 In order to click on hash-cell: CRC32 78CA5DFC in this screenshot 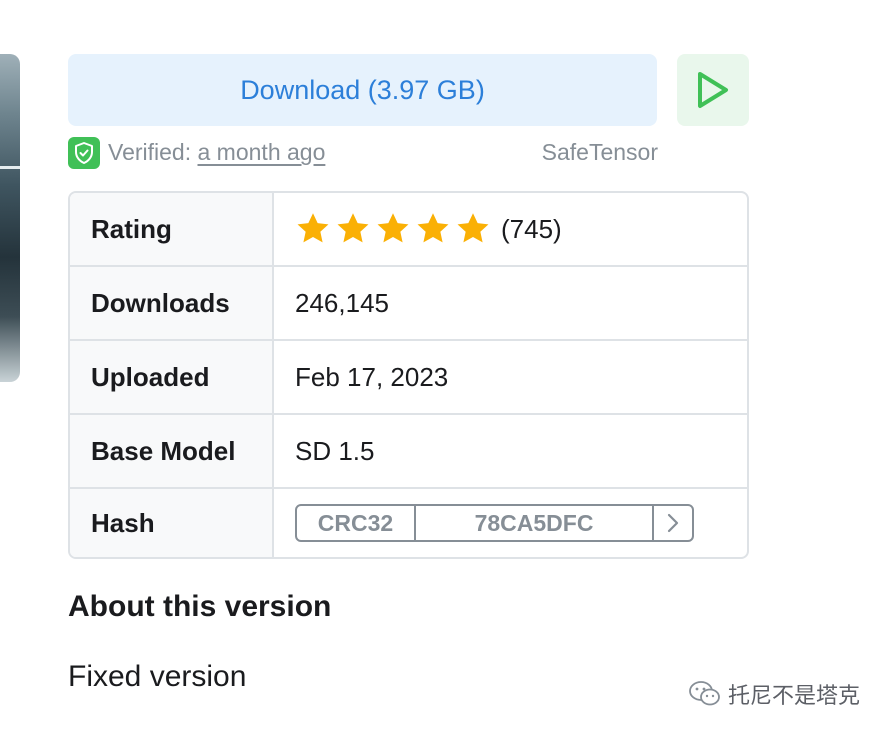, I will do `click(510, 523)`.